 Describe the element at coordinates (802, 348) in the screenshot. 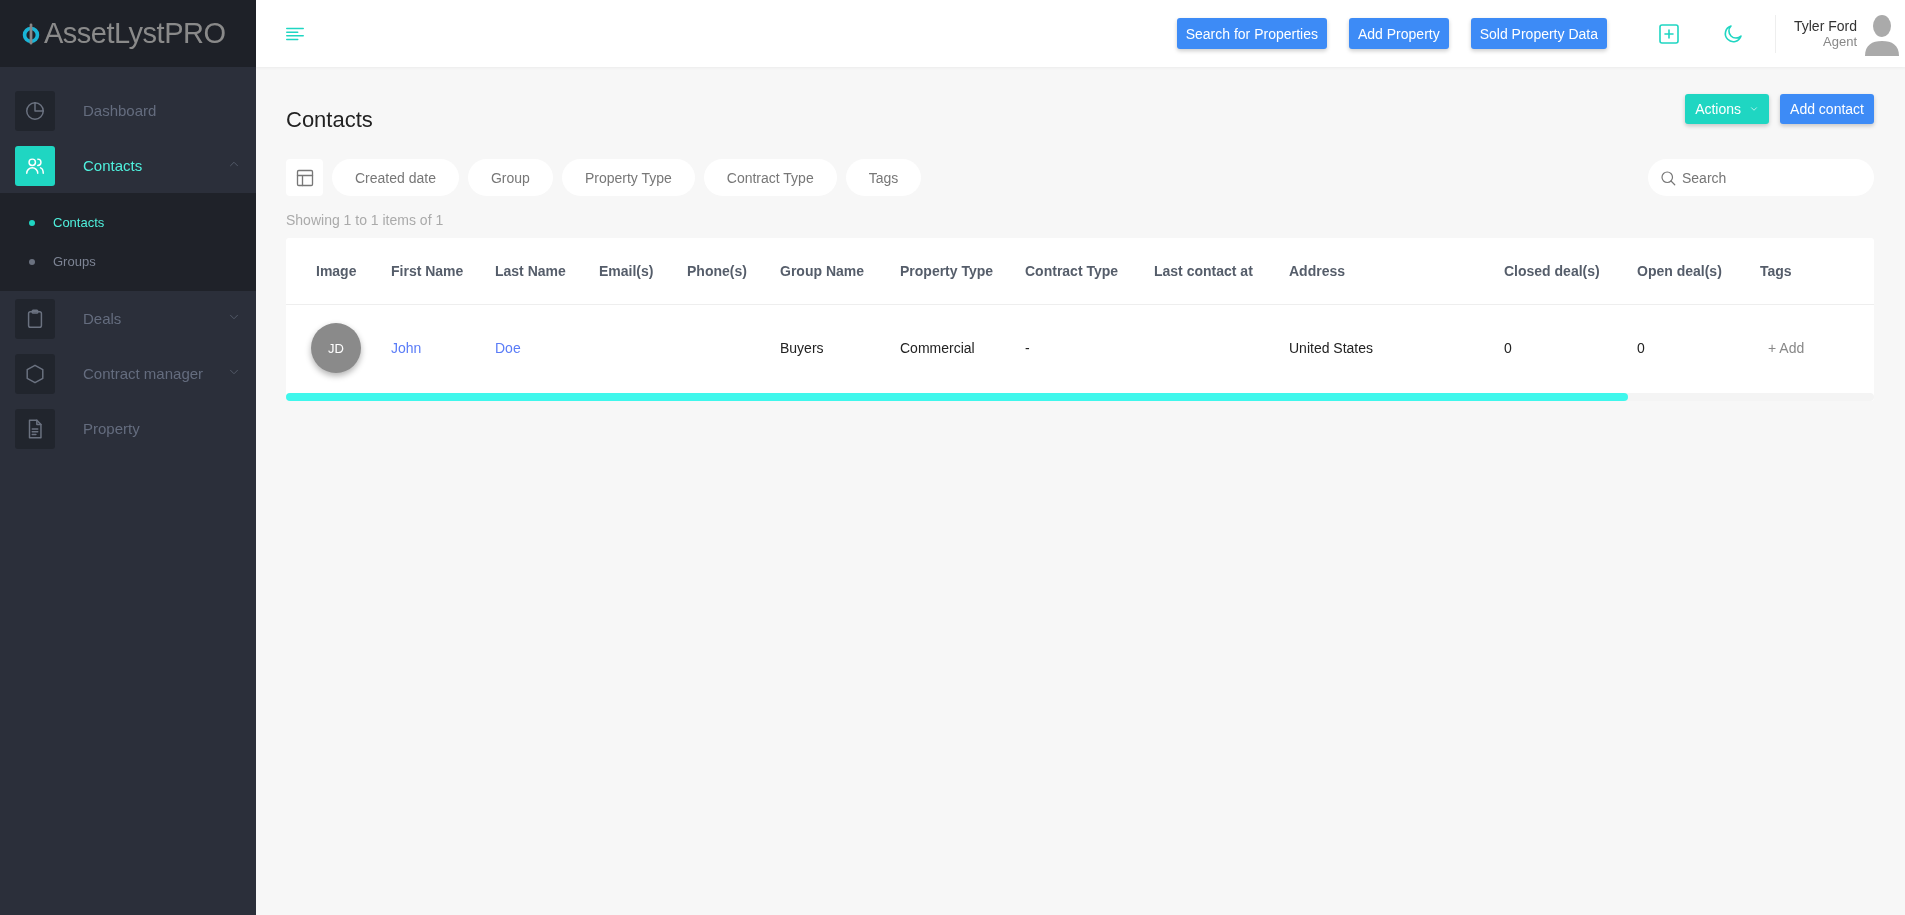

I see `table-cell: Buyers` at that location.